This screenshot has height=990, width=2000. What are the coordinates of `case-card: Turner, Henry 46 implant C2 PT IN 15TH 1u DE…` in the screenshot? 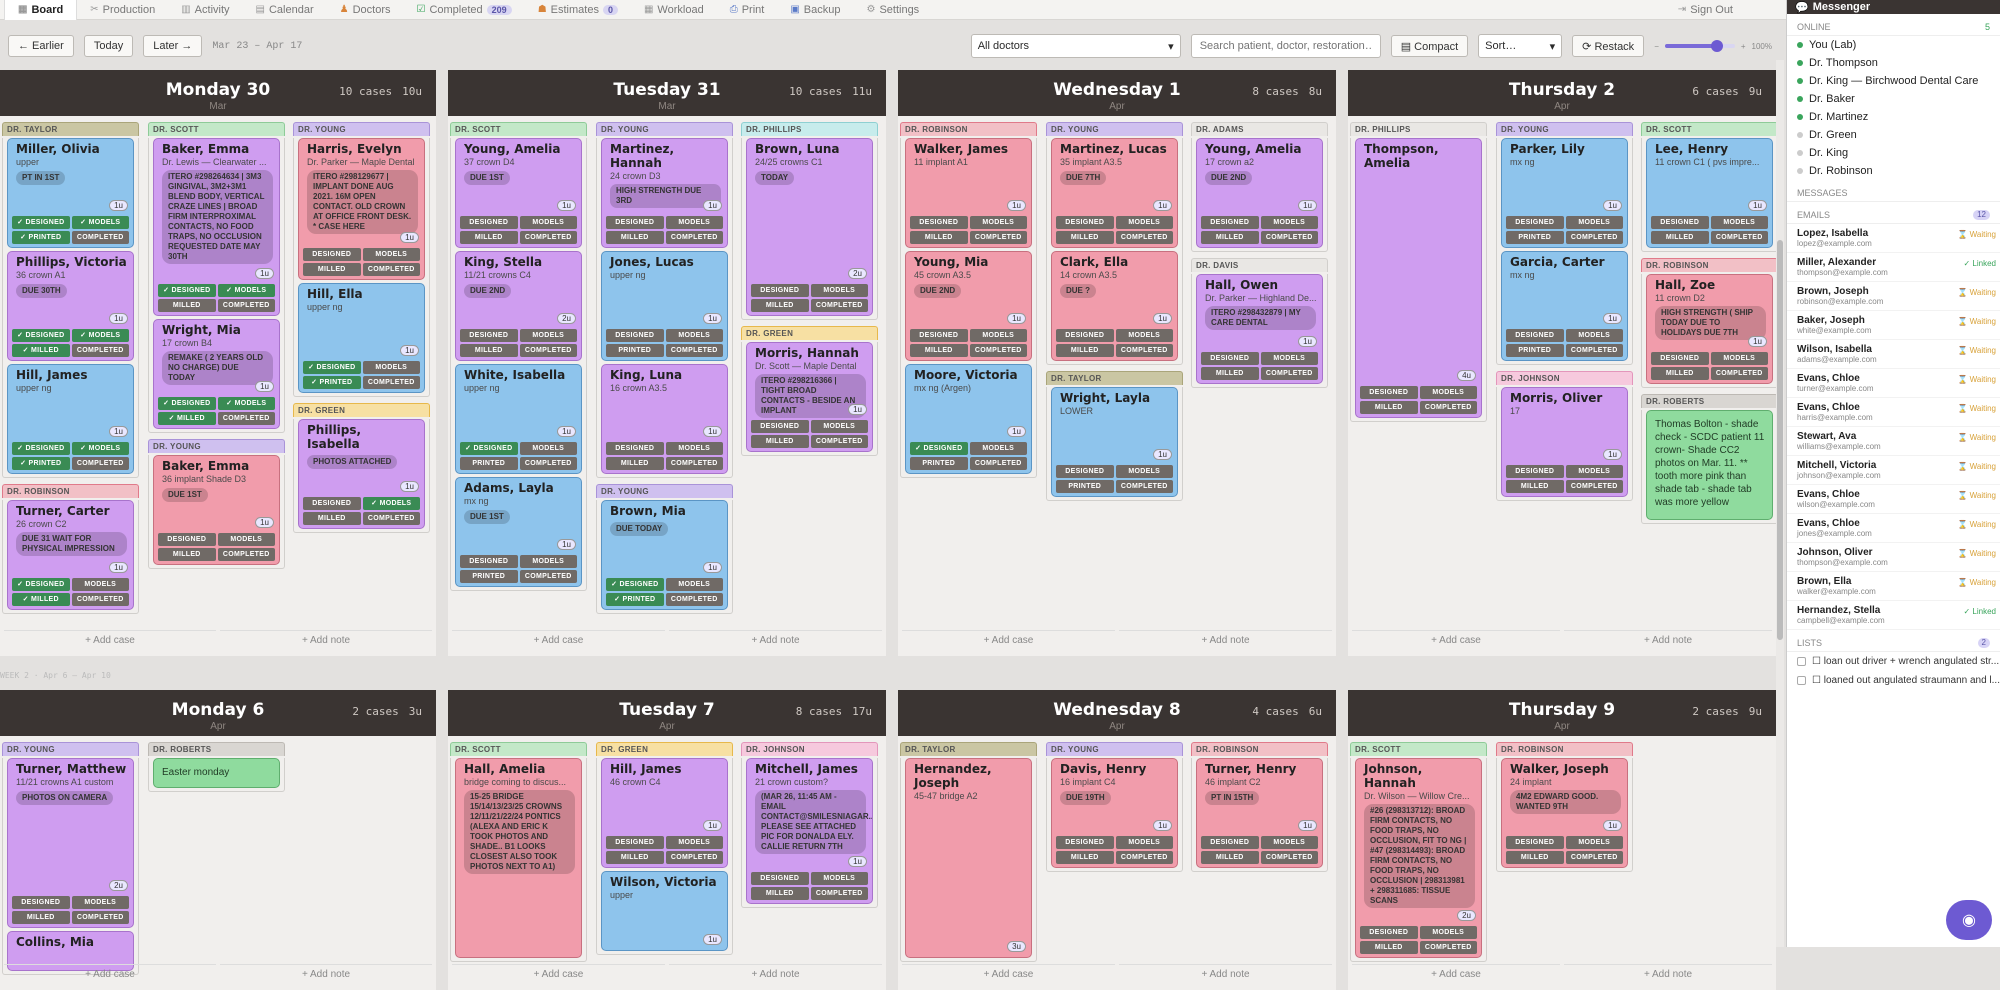 It's located at (1259, 813).